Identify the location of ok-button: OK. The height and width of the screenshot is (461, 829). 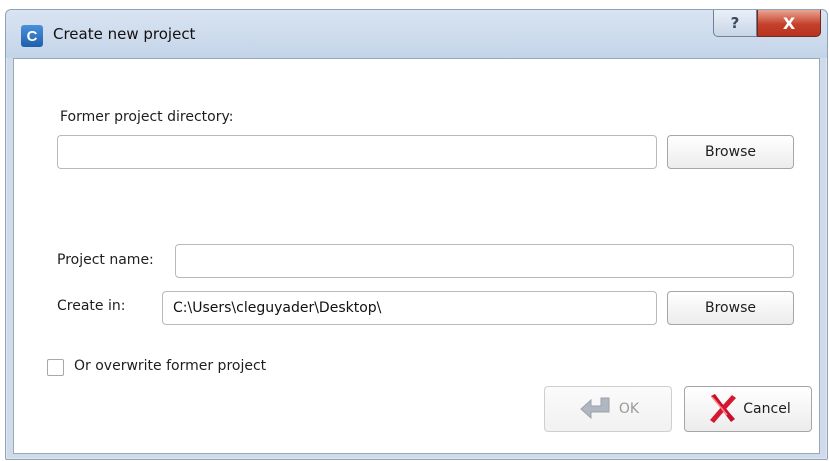
(608, 409).